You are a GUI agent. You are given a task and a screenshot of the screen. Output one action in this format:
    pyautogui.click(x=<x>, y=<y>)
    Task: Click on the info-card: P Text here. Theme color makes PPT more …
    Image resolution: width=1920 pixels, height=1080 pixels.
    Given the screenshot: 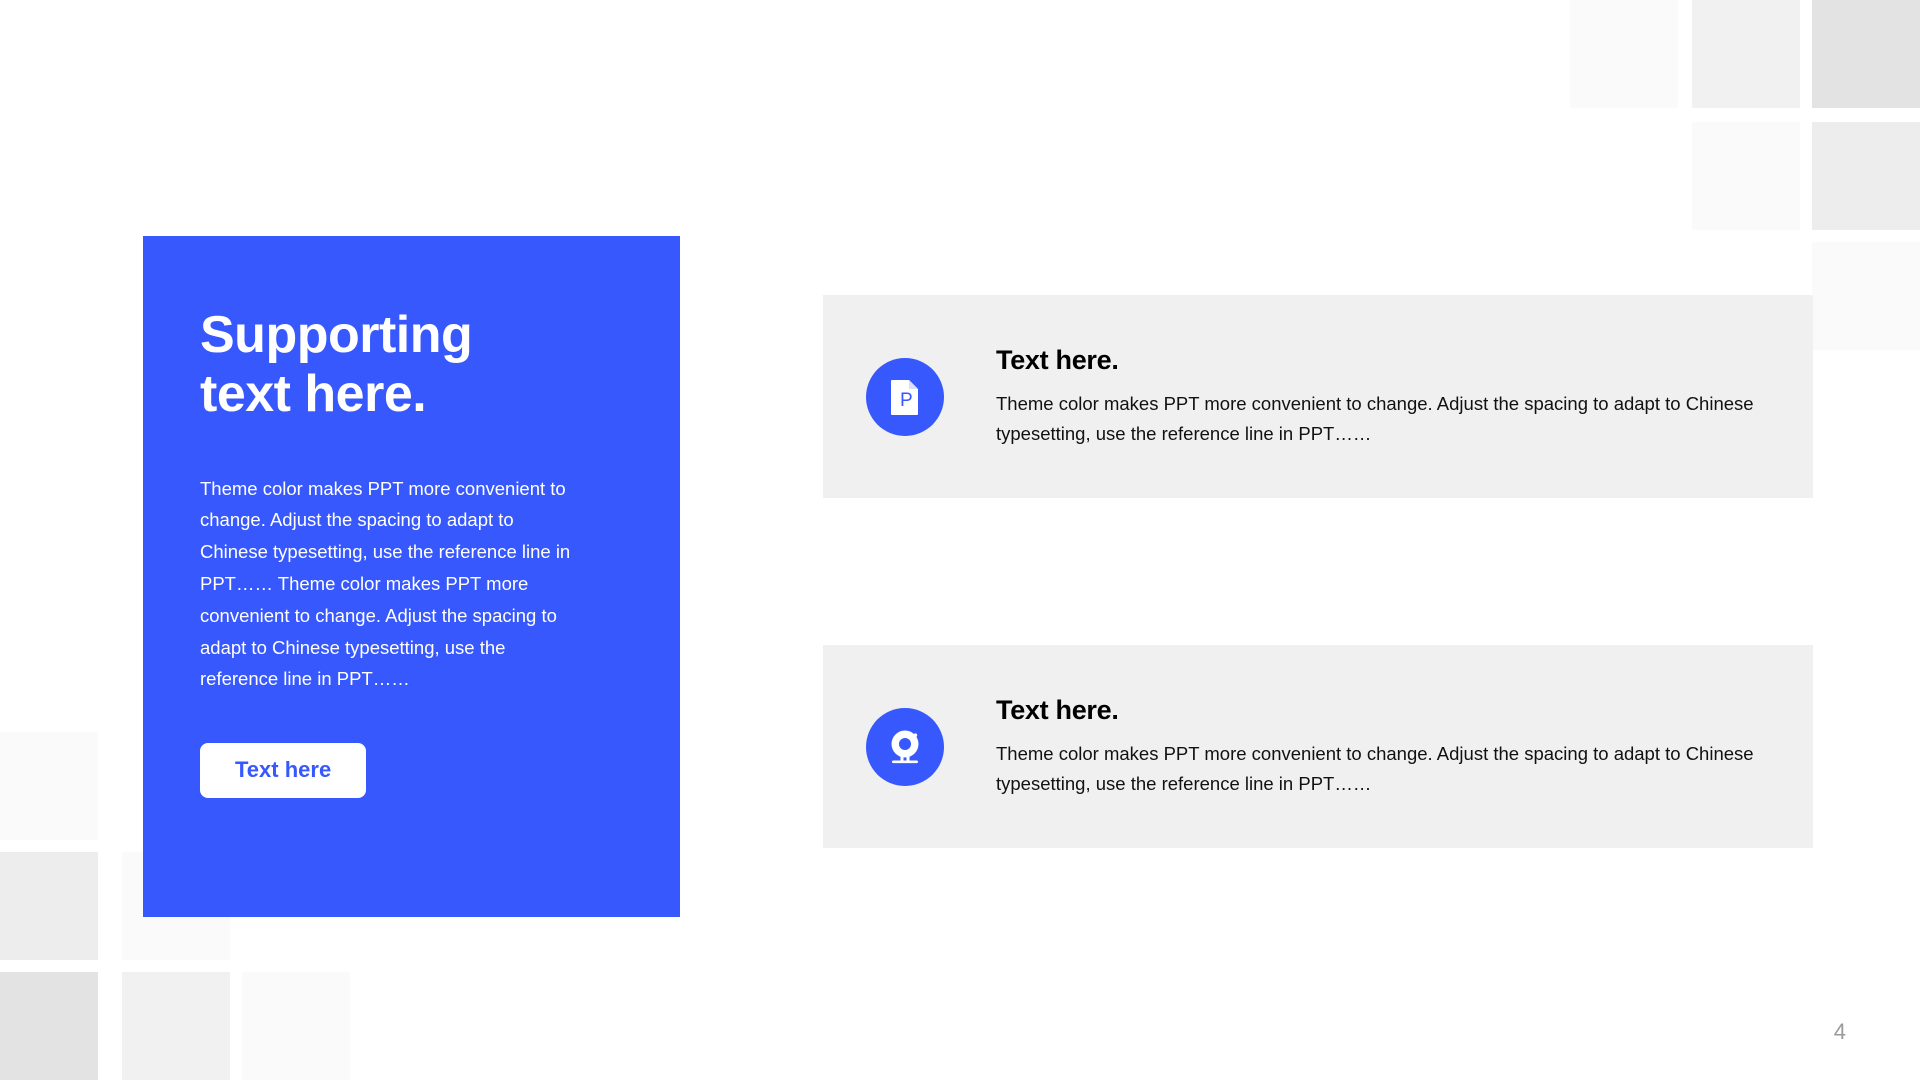 What is the action you would take?
    pyautogui.click(x=1318, y=396)
    